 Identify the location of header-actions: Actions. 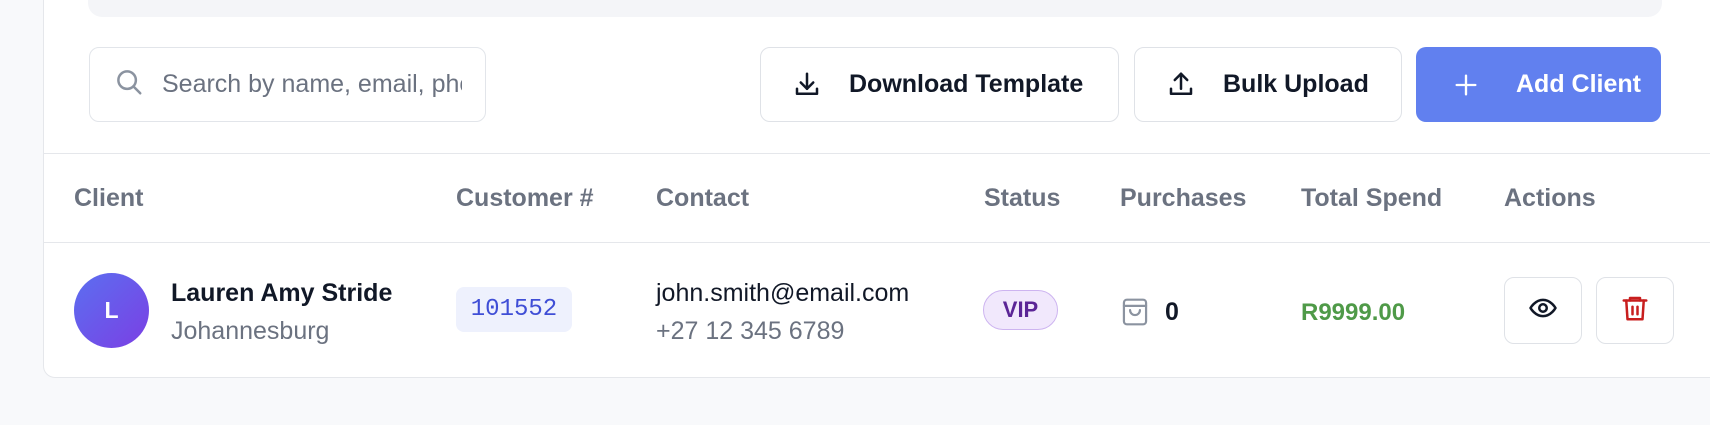
(1550, 198).